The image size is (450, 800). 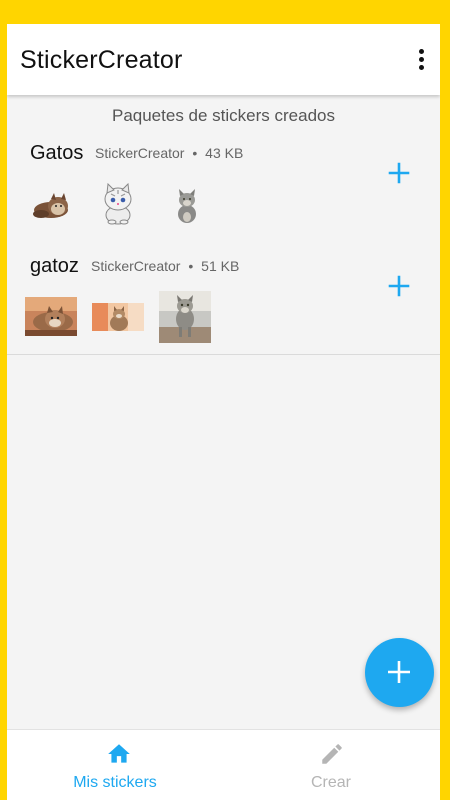 I want to click on create-pack-fab, so click(x=399, y=672).